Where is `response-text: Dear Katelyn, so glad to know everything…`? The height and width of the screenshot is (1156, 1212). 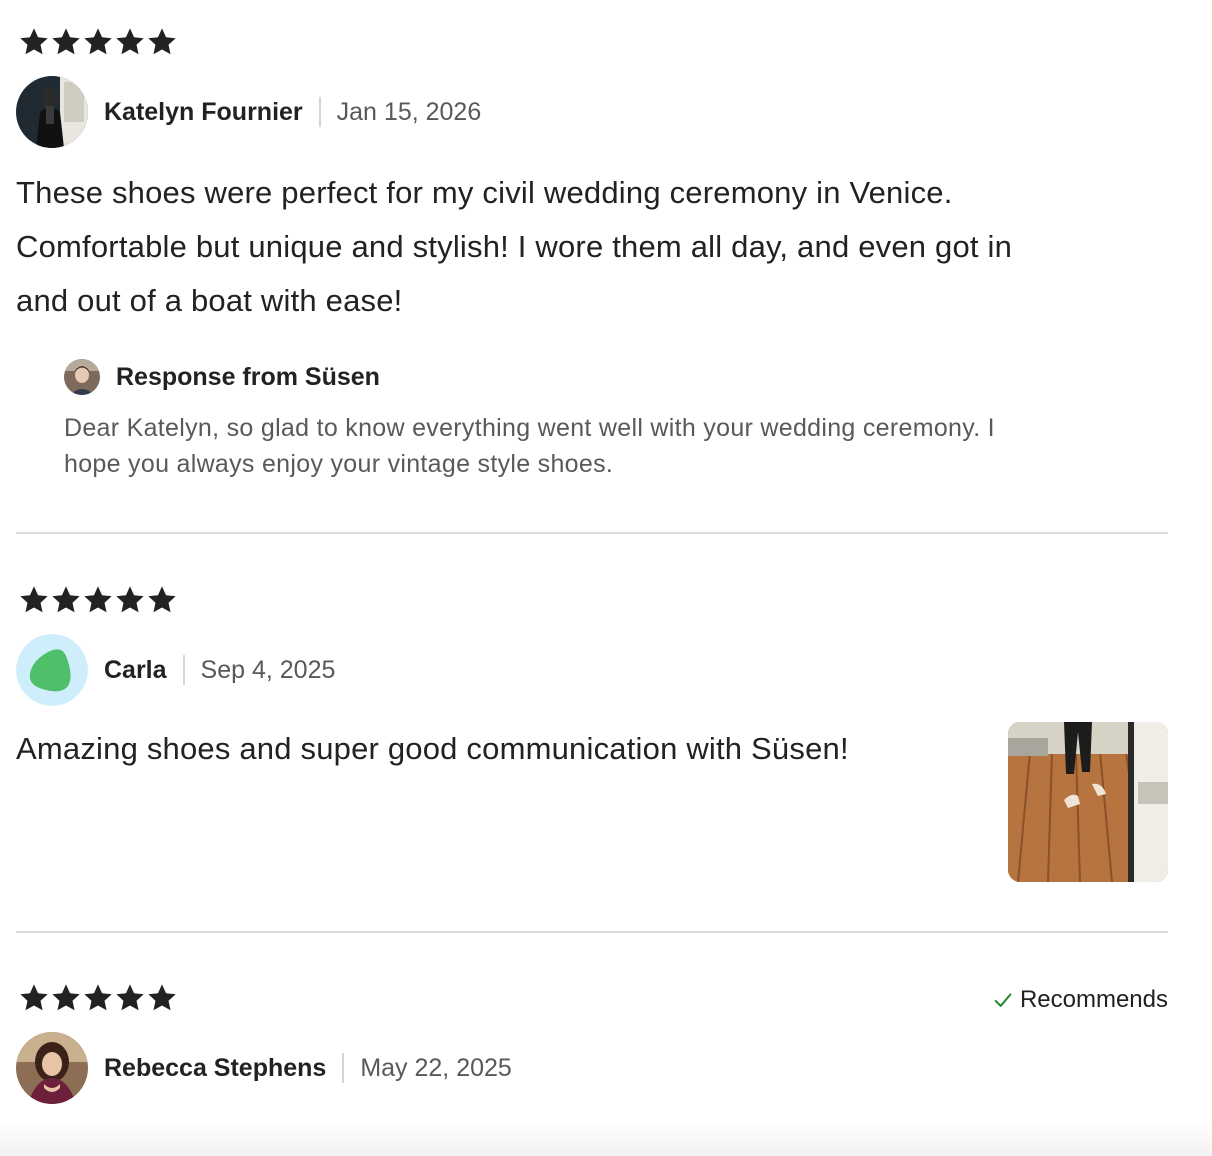 response-text: Dear Katelyn, so glad to know everything… is located at coordinates (604, 446).